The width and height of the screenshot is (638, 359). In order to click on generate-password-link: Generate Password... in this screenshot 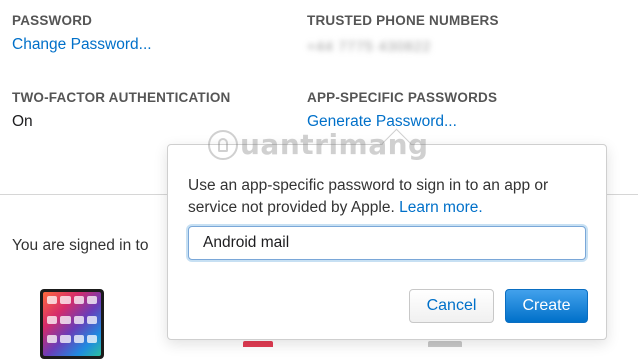, I will do `click(382, 122)`.